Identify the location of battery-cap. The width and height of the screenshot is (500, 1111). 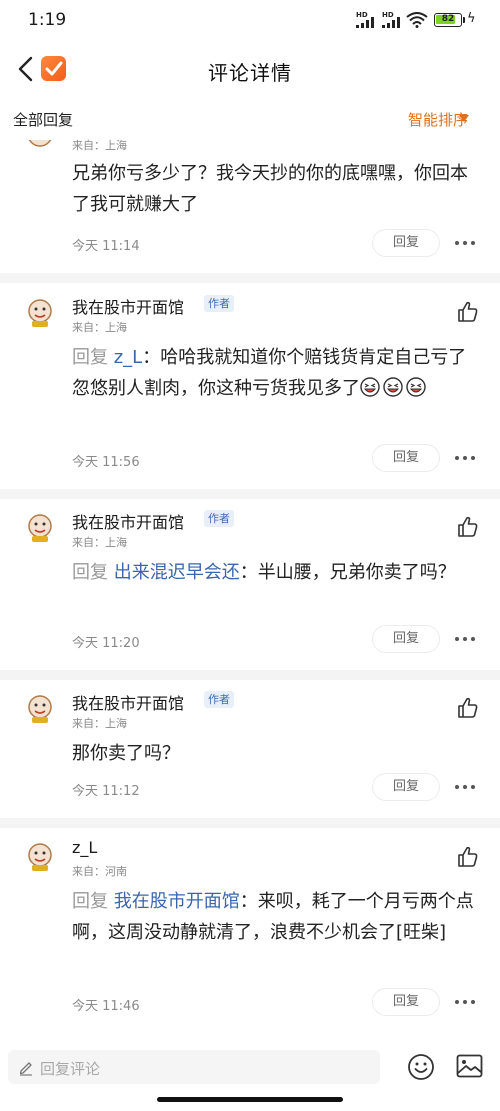
(464, 20).